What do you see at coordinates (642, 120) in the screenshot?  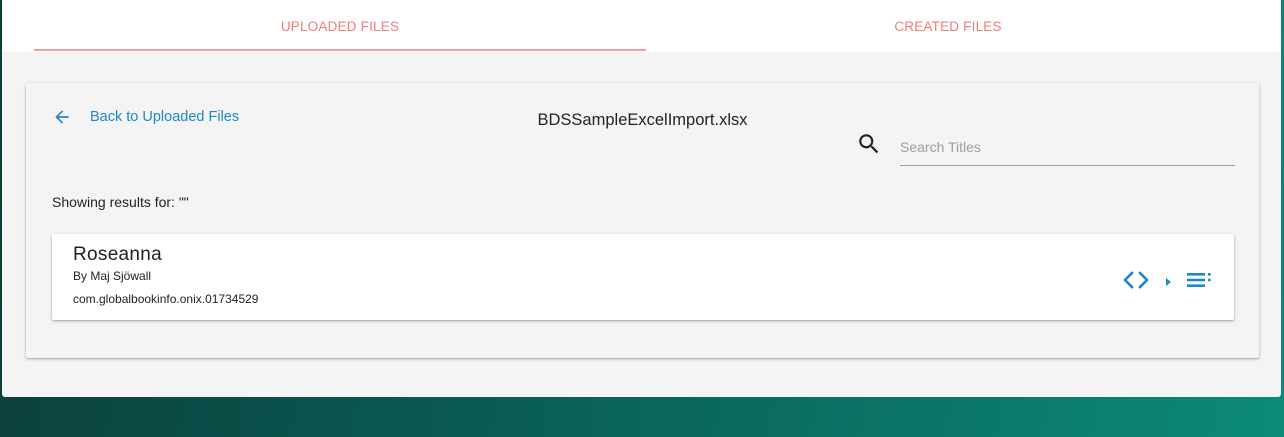 I see `file-name-title: BDSSampleExcelImport.xlsx` at bounding box center [642, 120].